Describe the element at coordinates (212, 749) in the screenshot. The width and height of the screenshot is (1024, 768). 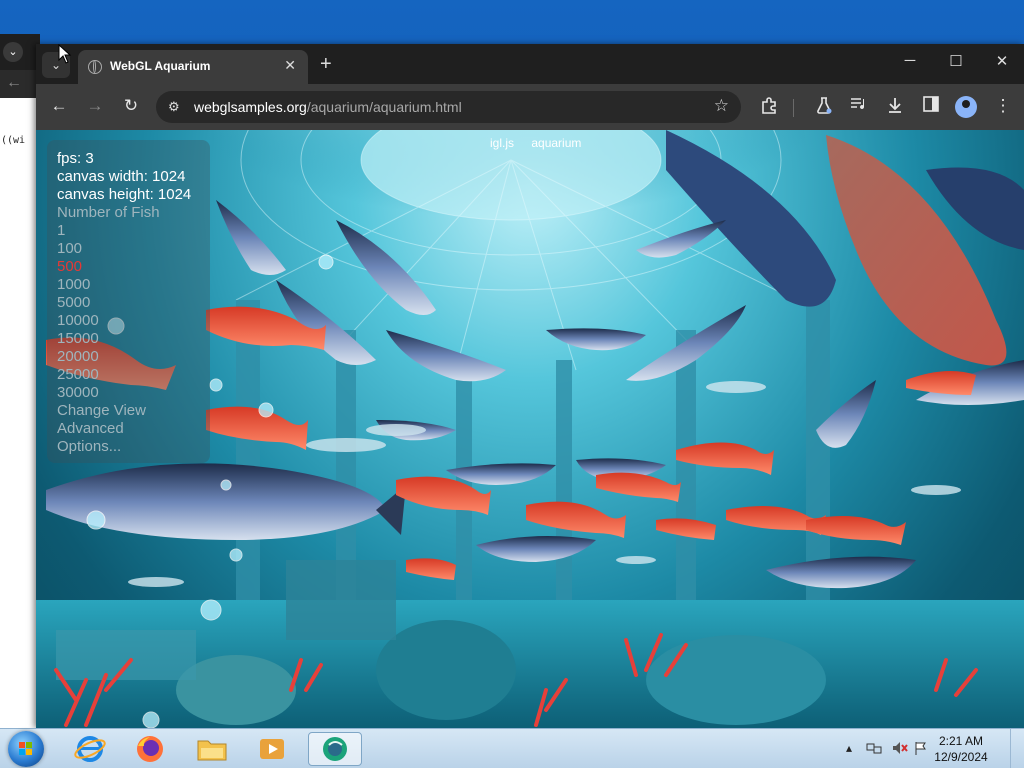
I see `file-explorer-icon` at that location.